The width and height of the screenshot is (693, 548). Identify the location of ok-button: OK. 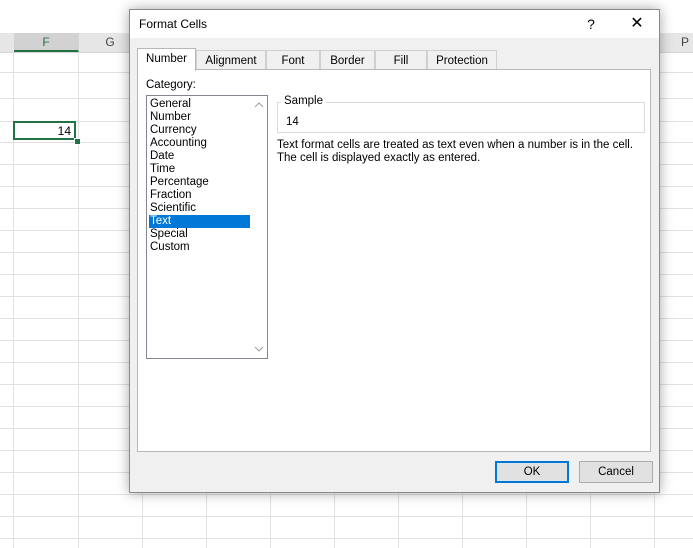
(532, 472).